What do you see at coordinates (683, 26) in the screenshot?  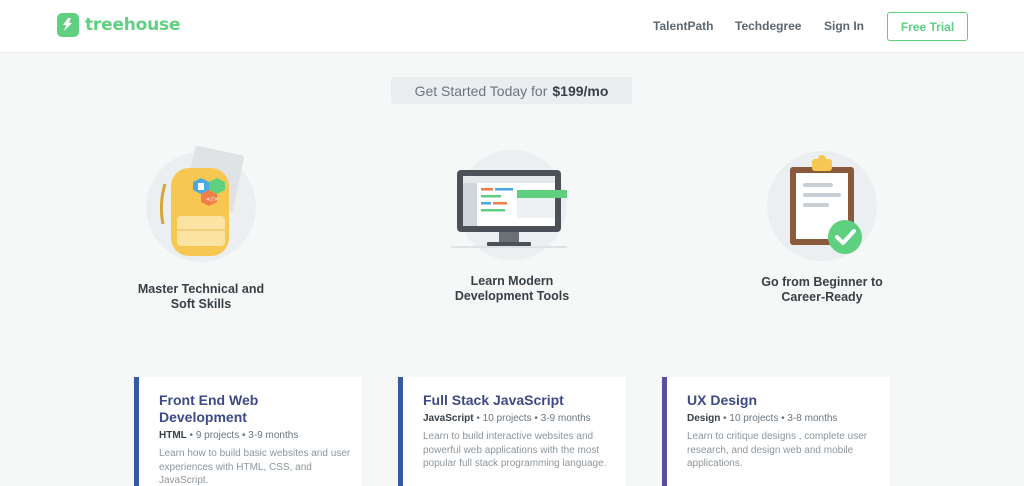 I see `nav-link-talentpath: TalentPath` at bounding box center [683, 26].